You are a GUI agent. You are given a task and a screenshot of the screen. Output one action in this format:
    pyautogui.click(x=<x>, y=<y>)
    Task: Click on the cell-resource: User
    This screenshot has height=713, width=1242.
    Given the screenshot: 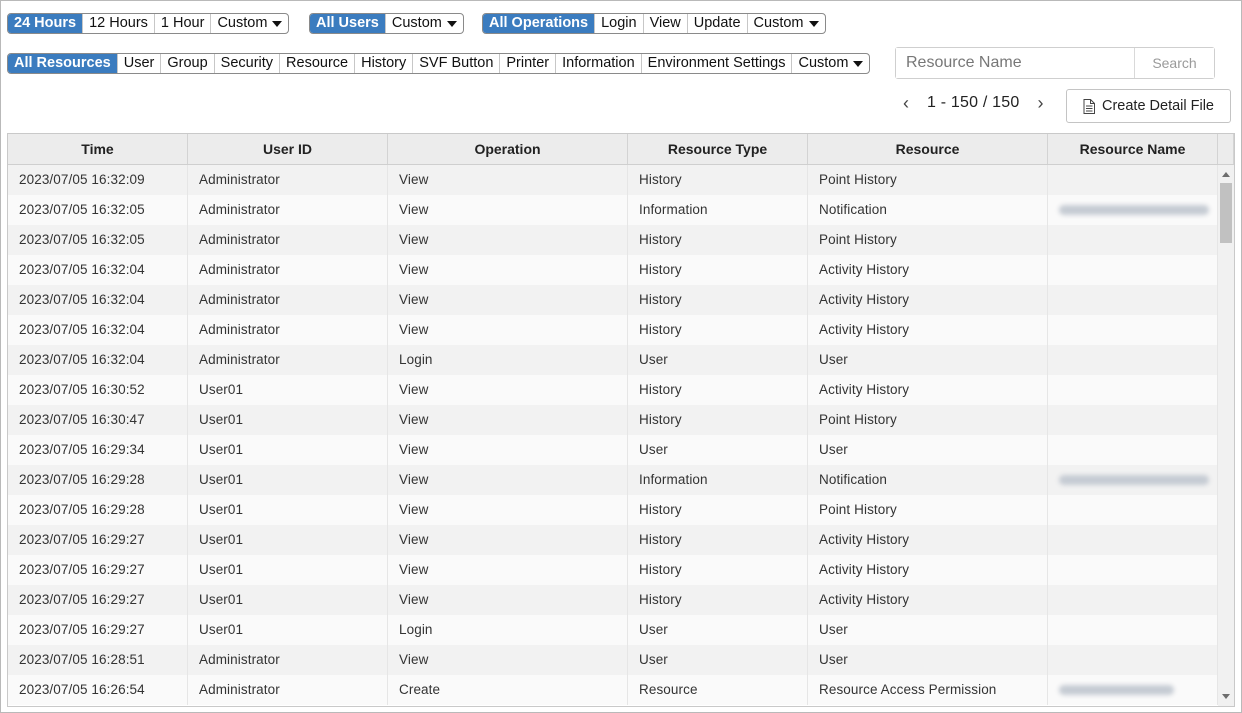 What is the action you would take?
    pyautogui.click(x=928, y=630)
    